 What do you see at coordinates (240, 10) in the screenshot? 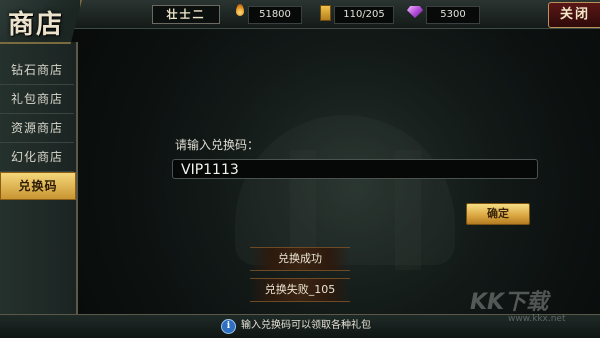
I see `flame-icon` at bounding box center [240, 10].